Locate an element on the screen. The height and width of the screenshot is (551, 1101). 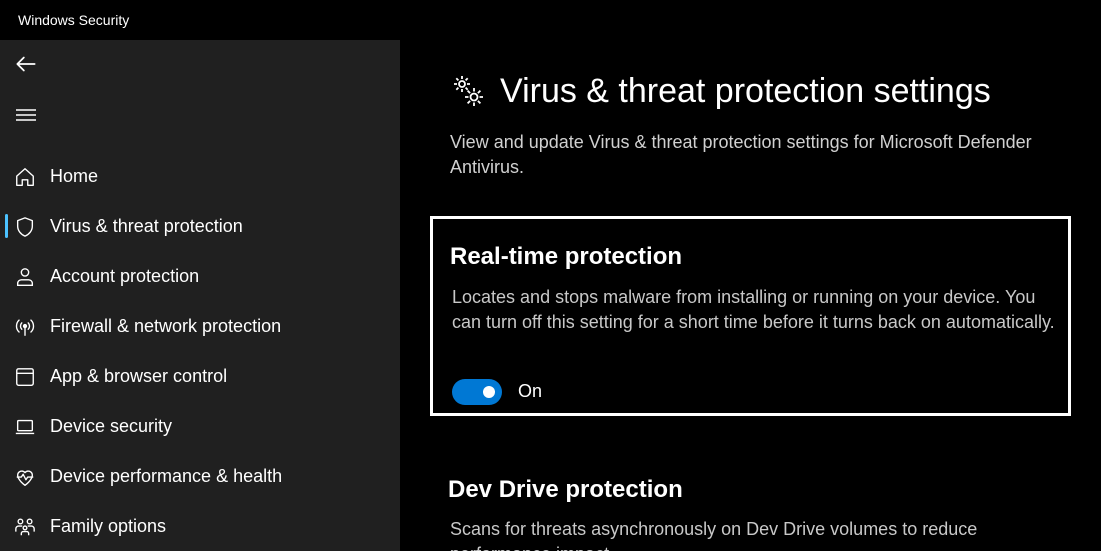
family-icon is located at coordinates (25, 527).